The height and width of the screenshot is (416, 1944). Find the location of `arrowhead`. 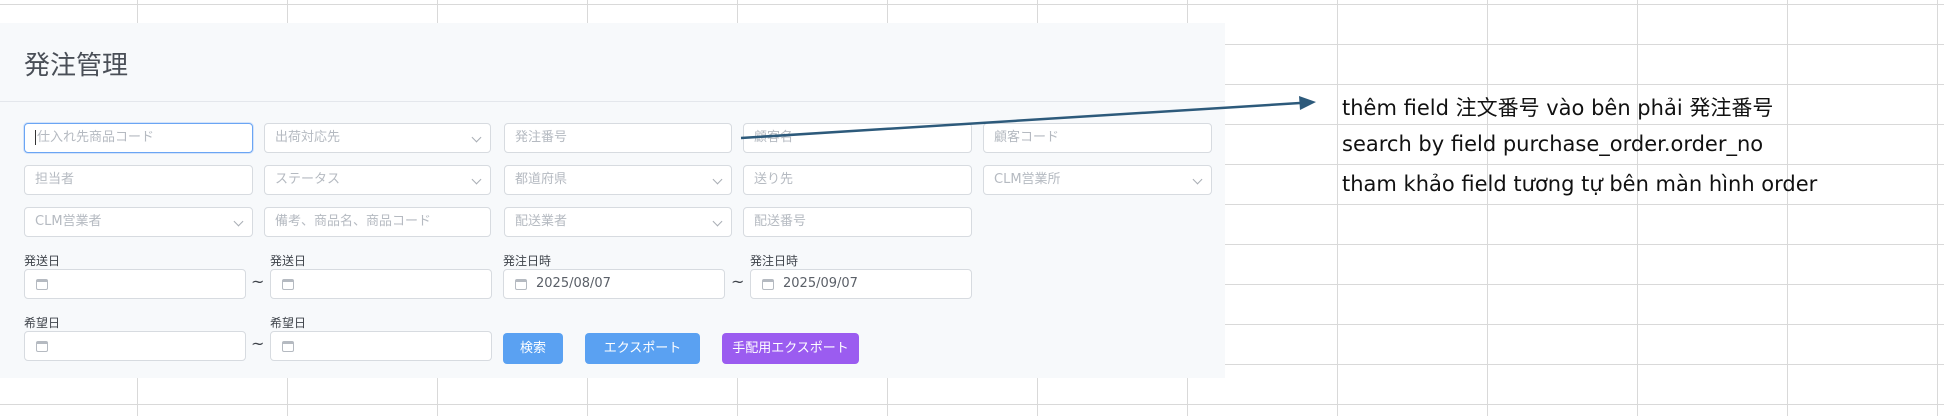

arrowhead is located at coordinates (1307, 103).